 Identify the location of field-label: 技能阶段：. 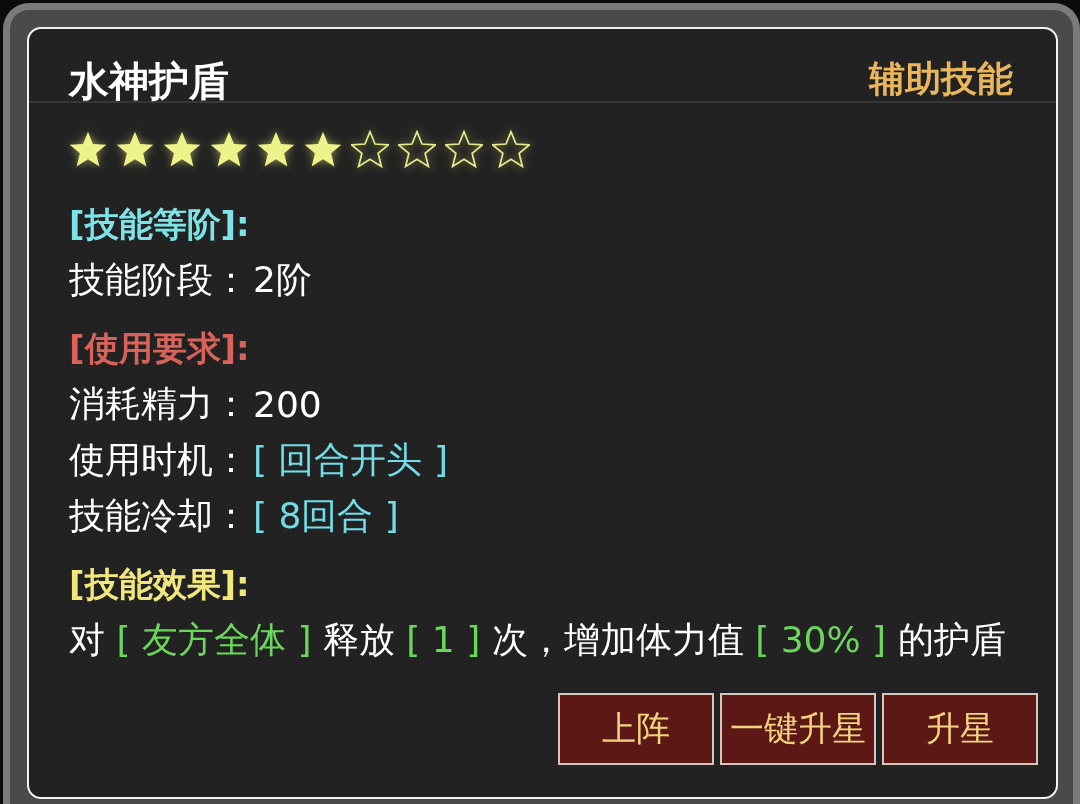
(159, 279).